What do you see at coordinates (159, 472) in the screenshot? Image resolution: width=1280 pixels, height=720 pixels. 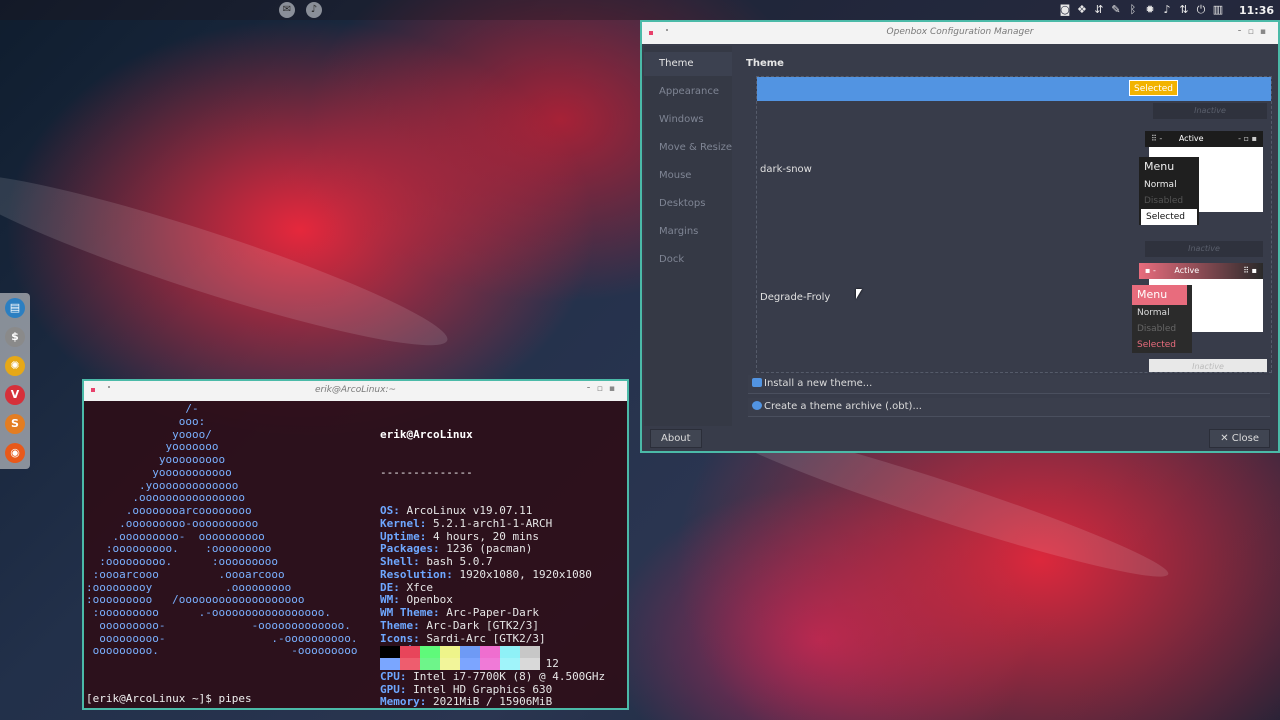 I see `logo-line: yooooooooooo` at bounding box center [159, 472].